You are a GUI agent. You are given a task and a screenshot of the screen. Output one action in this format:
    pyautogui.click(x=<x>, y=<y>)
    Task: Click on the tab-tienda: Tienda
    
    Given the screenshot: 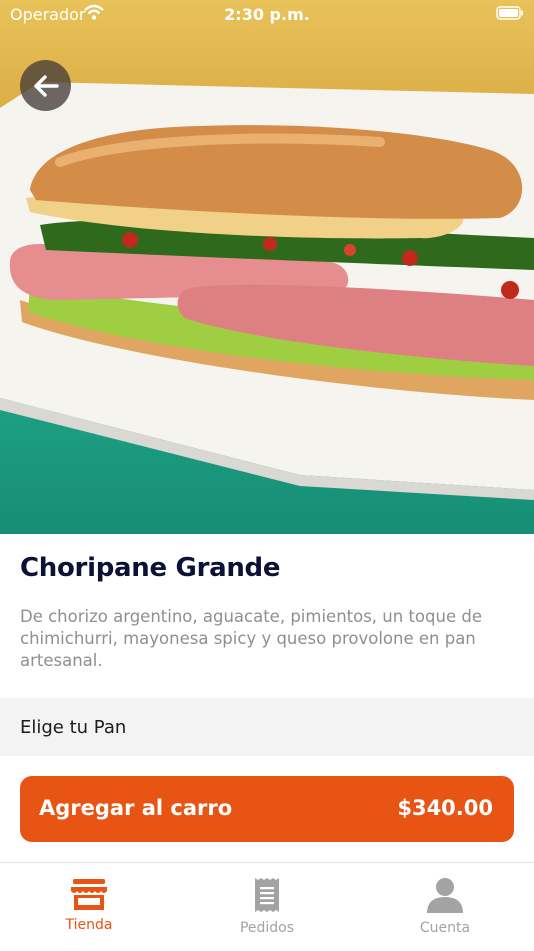 What is the action you would take?
    pyautogui.click(x=89, y=907)
    